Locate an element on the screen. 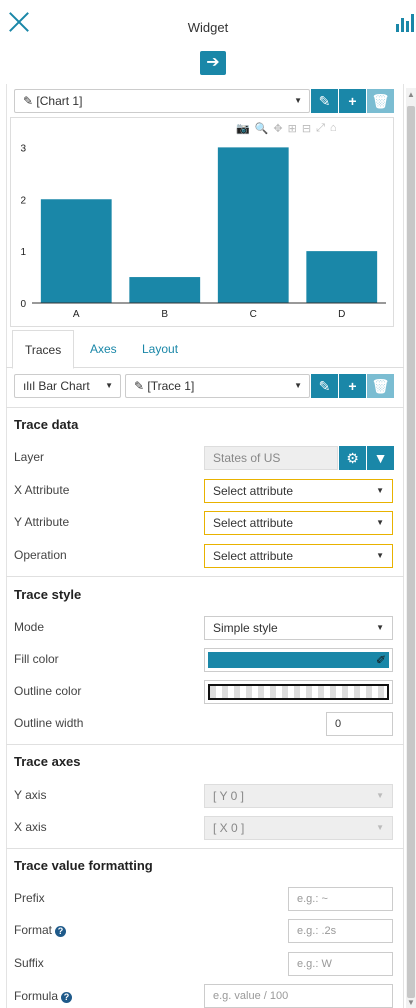  x-tick-label: C is located at coordinates (253, 314).